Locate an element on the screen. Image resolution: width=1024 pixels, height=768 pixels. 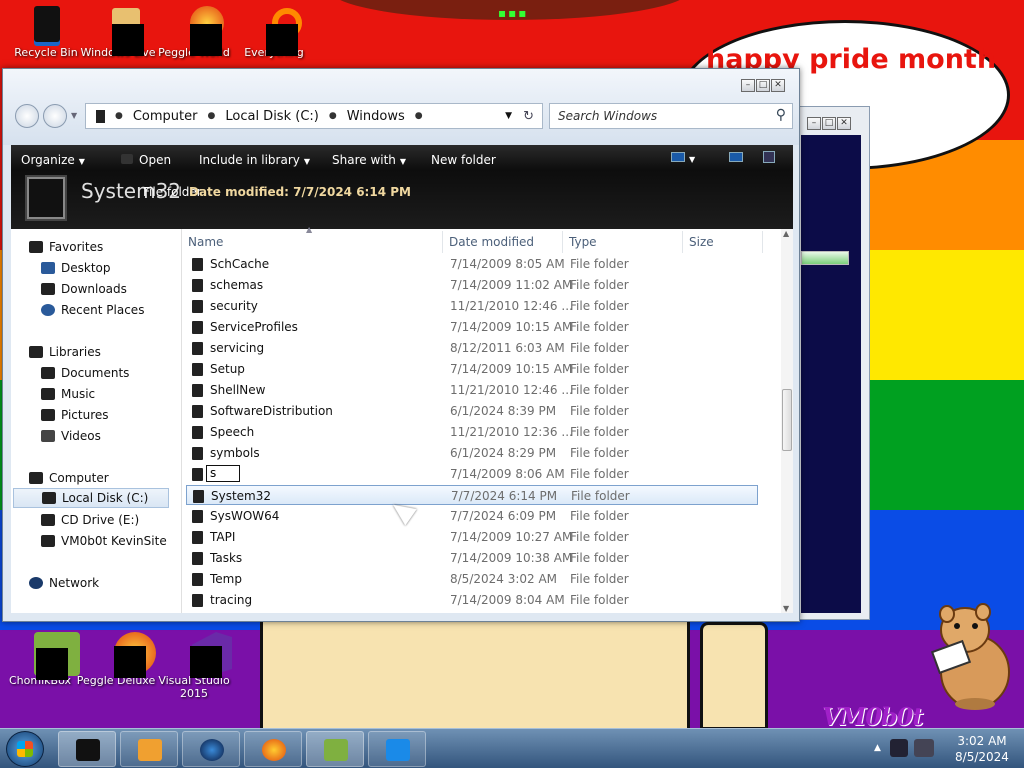
file-row: TAPI 7/14/2009 10:27 AM File folder is located at coordinates (472, 537).